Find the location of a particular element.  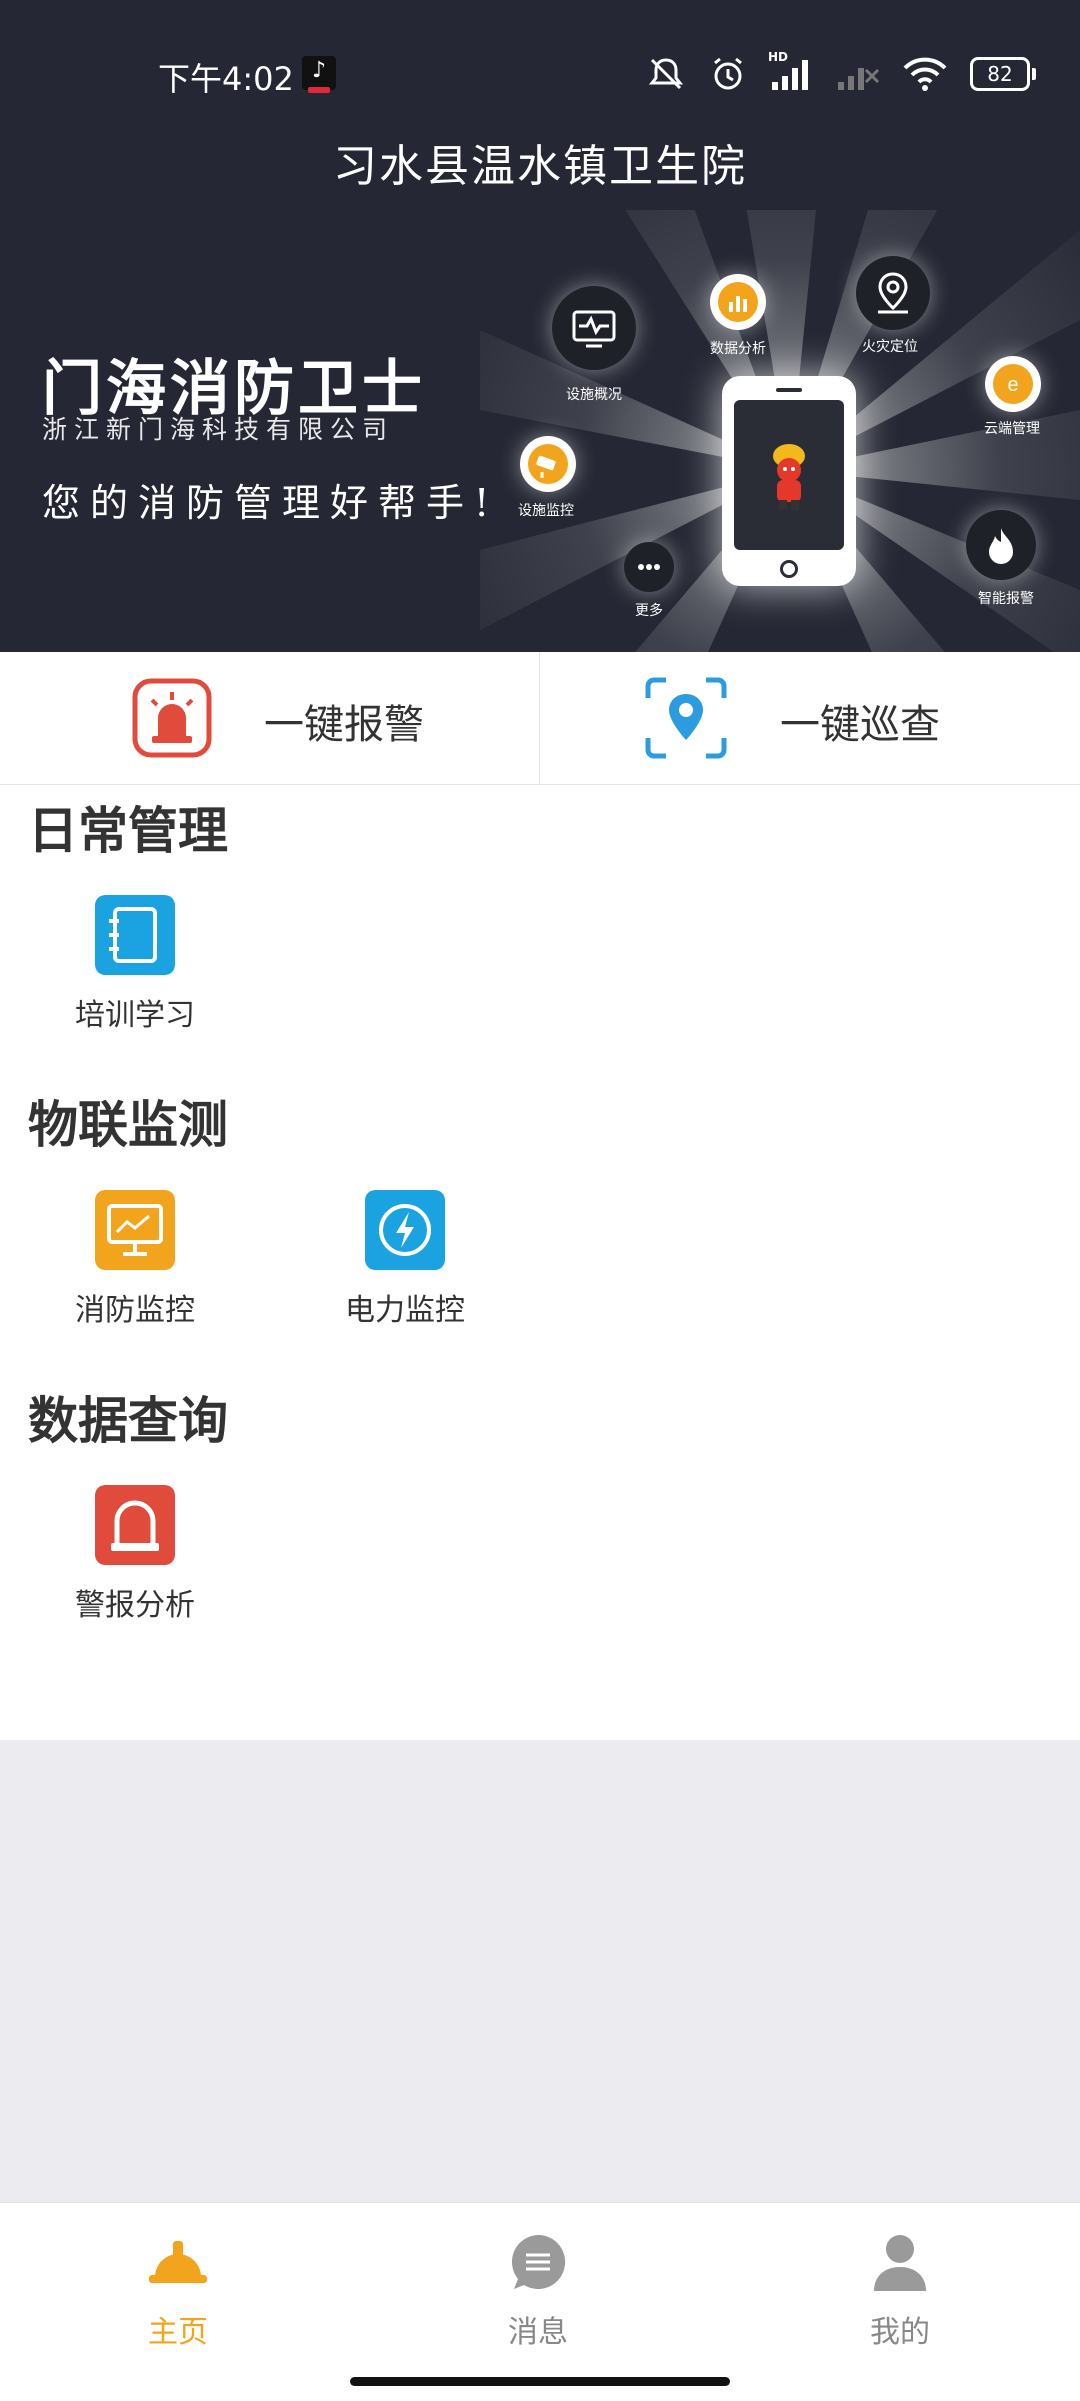

one-key-patrol-label: 一键巡查 is located at coordinates (860, 725).